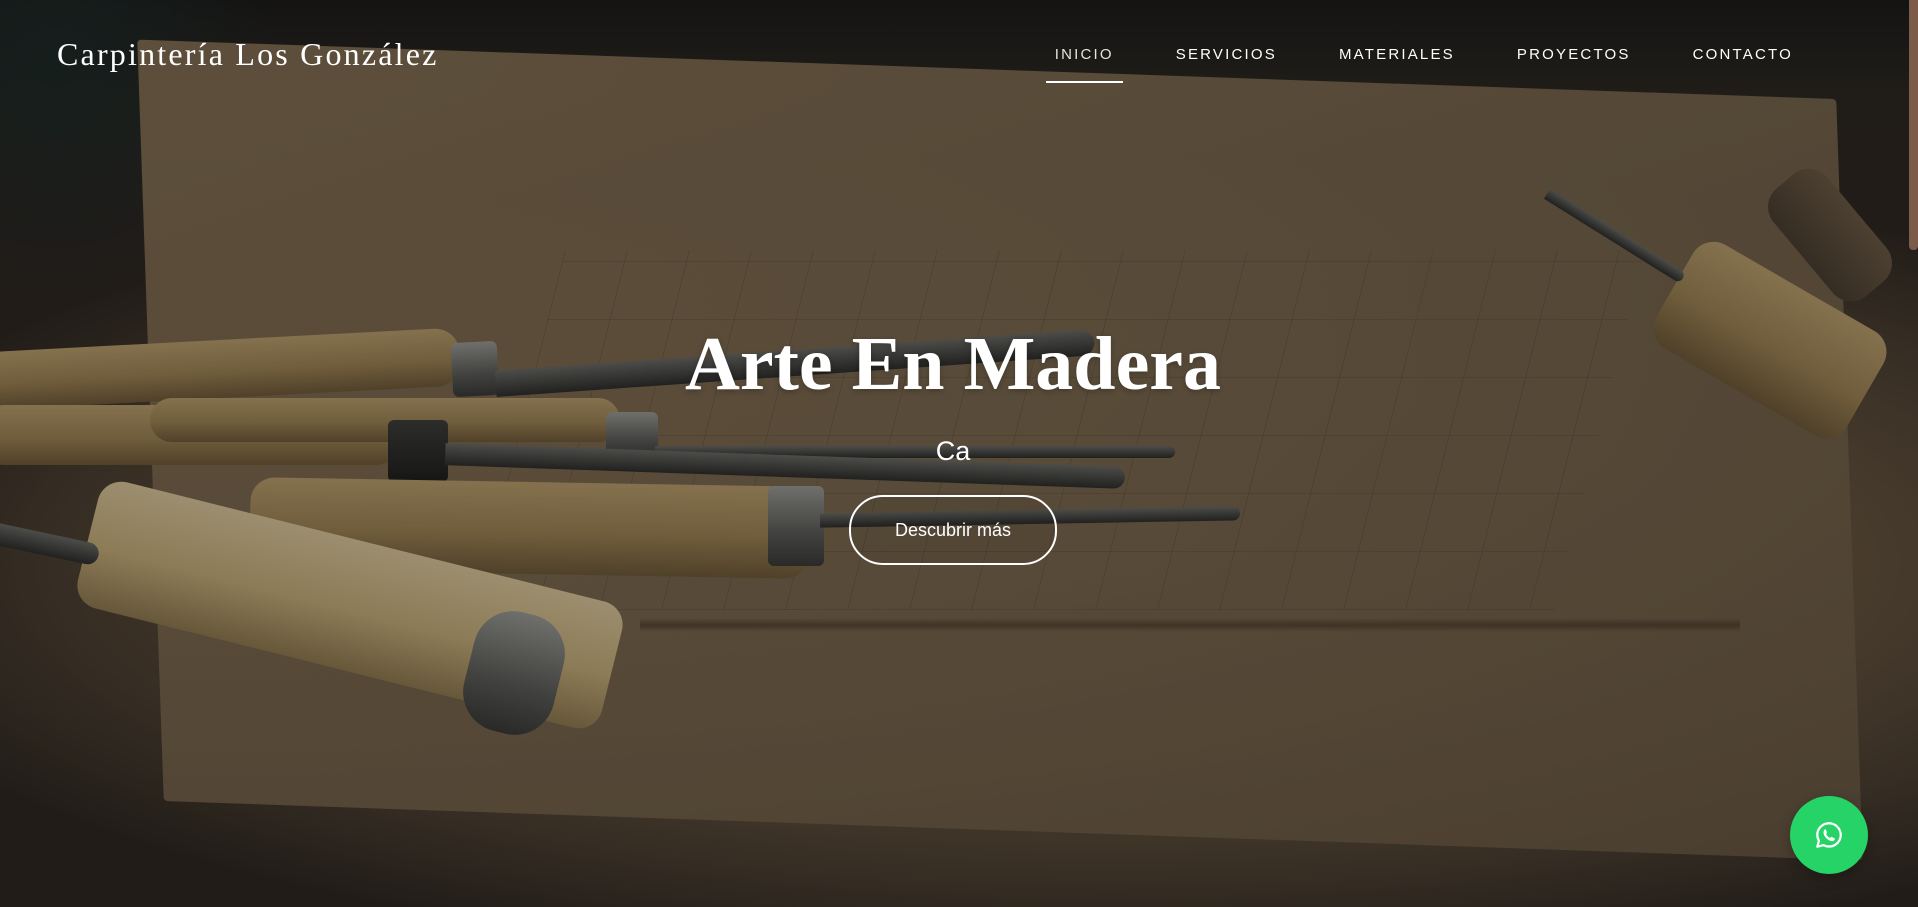 This screenshot has height=907, width=1918. Describe the element at coordinates (1574, 63) in the screenshot. I see `nav-item-proyectos: PROYECTOS` at that location.